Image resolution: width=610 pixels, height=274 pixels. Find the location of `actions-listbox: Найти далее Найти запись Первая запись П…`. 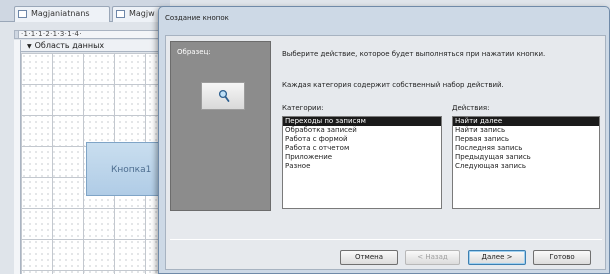

actions-listbox: Найти далее Найти запись Первая запись П… is located at coordinates (526, 162).